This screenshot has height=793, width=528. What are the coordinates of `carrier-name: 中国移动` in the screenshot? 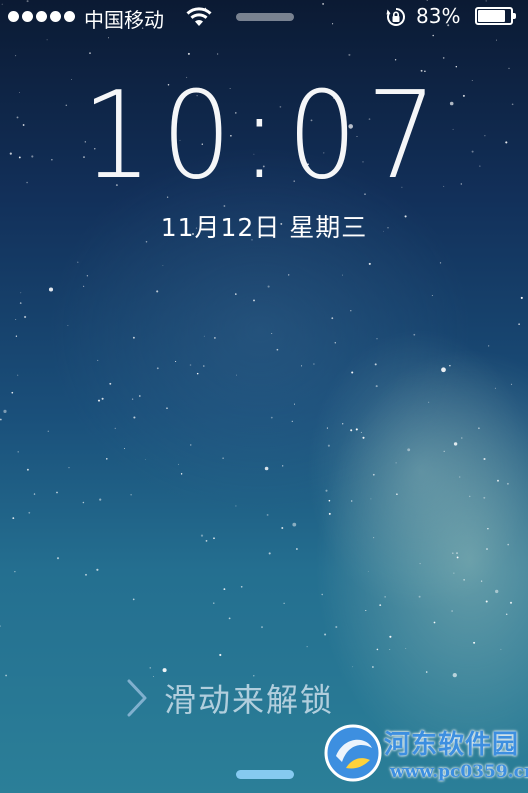 It's located at (124, 20).